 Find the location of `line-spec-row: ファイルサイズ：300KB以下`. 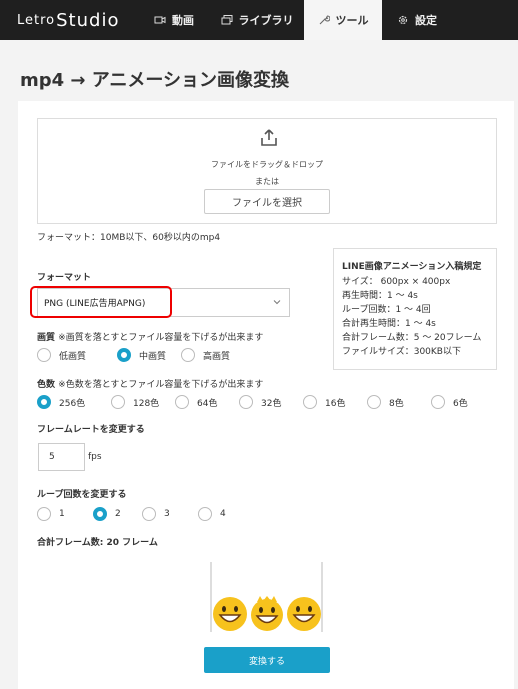

line-spec-row: ファイルサイズ：300KB以下 is located at coordinates (401, 352).